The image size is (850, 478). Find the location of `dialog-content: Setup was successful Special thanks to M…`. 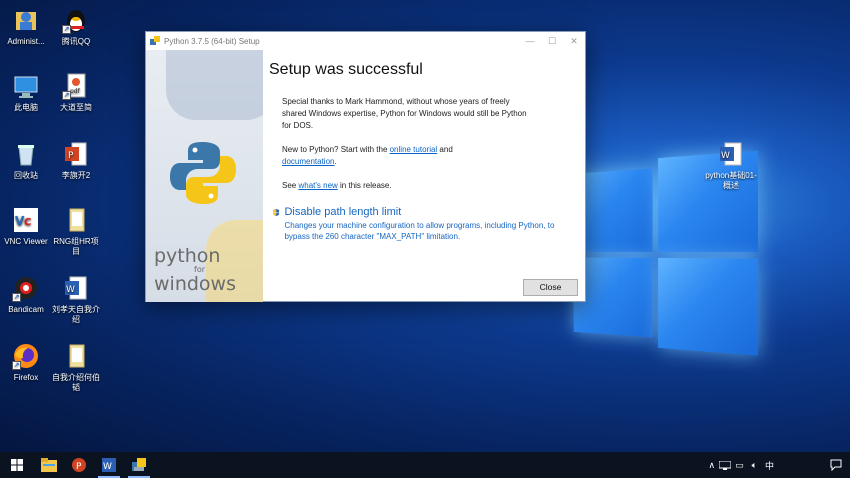

dialog-content: Setup was successful Special thanks to M… is located at coordinates (422, 146).